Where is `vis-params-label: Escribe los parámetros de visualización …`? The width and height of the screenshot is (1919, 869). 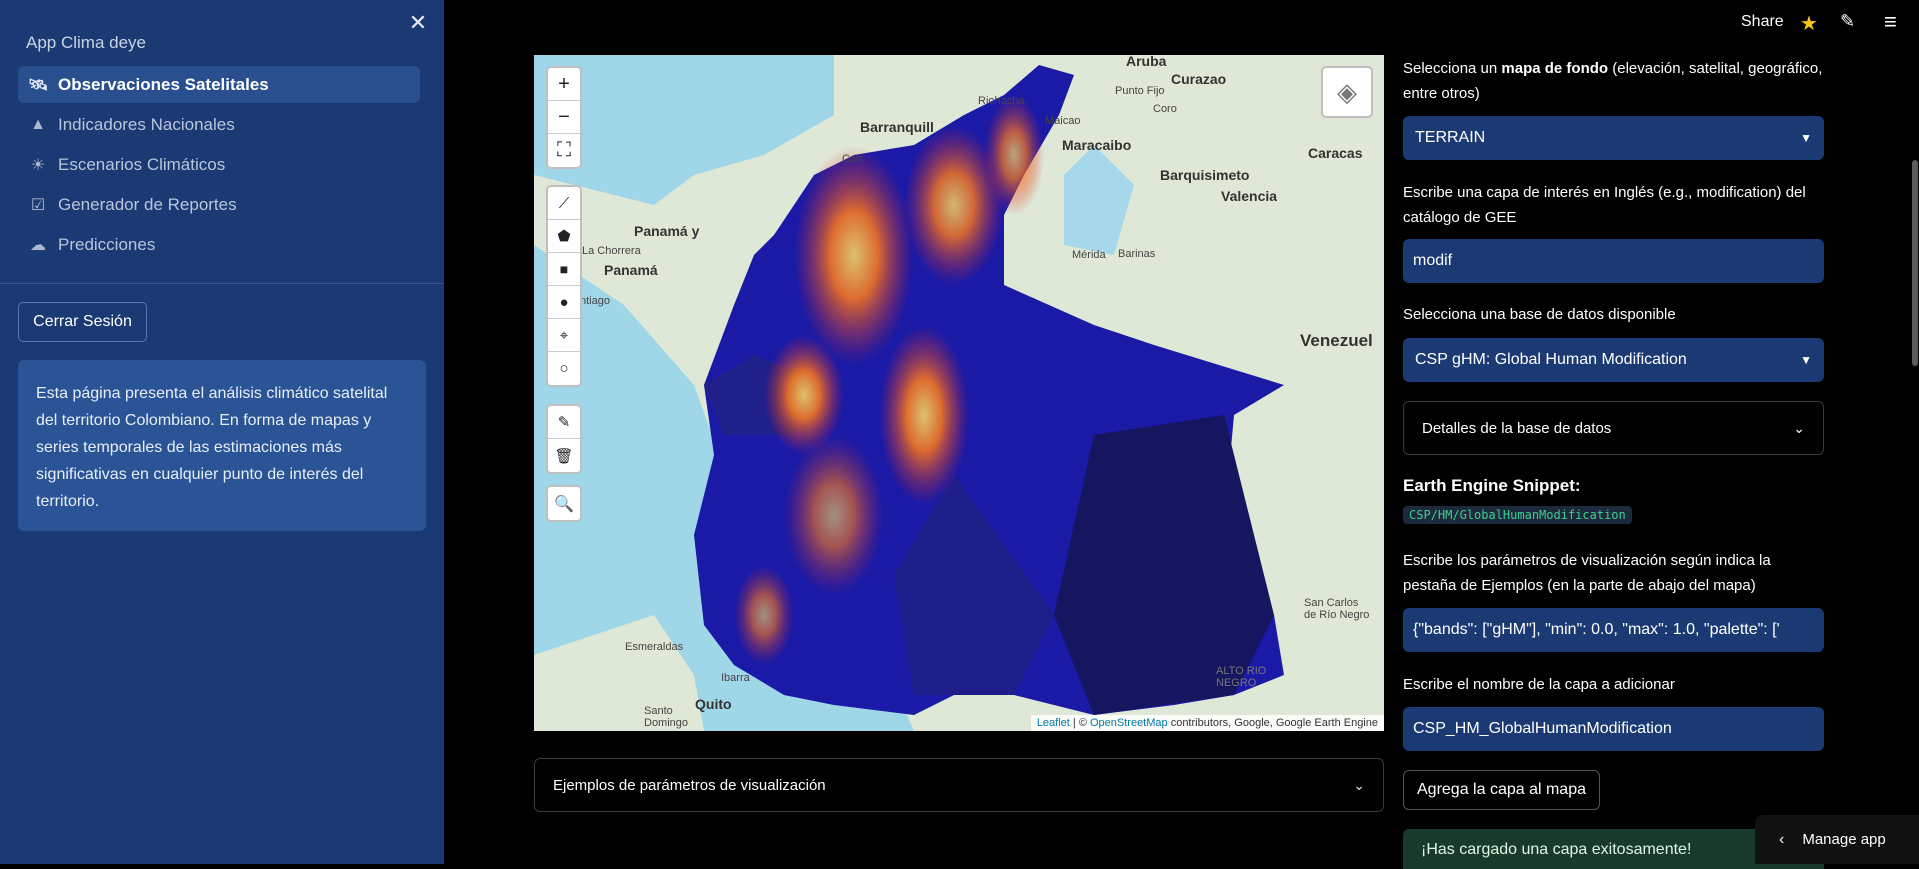 vis-params-label: Escribe los parámetros de visualización … is located at coordinates (1587, 573).